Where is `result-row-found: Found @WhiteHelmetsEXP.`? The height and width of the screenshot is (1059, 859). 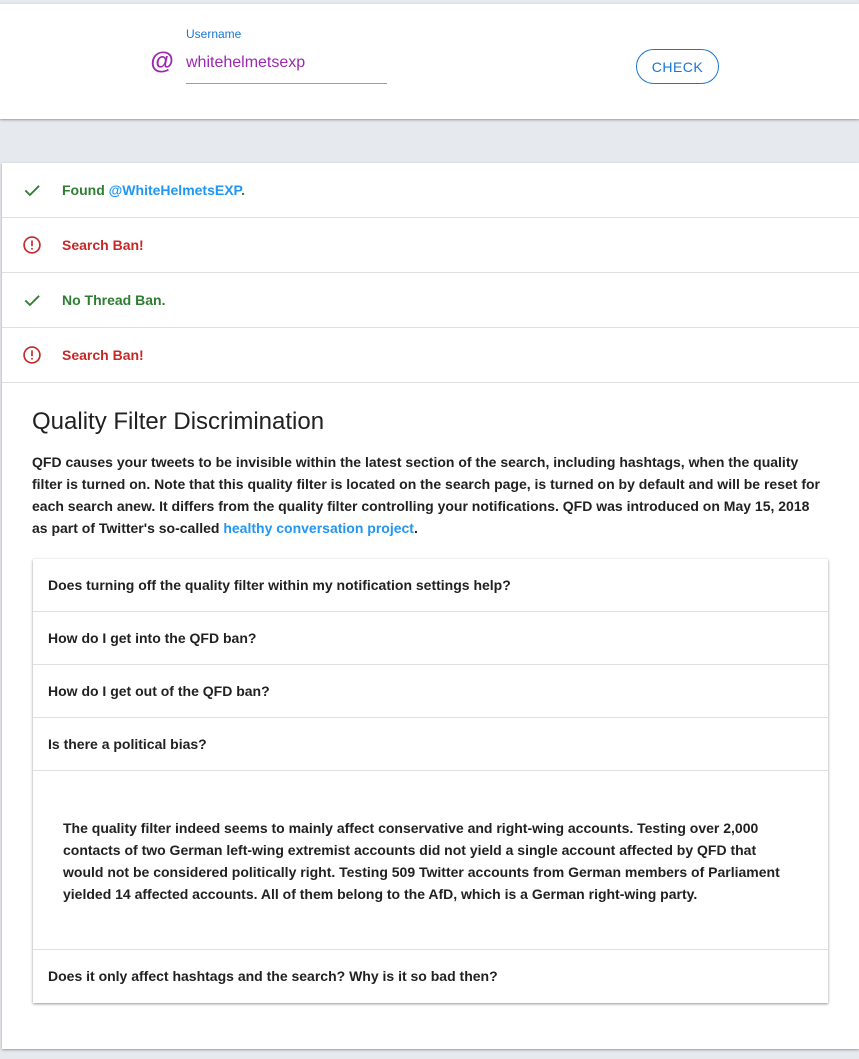
result-row-found: Found @WhiteHelmetsEXP. is located at coordinates (430, 190).